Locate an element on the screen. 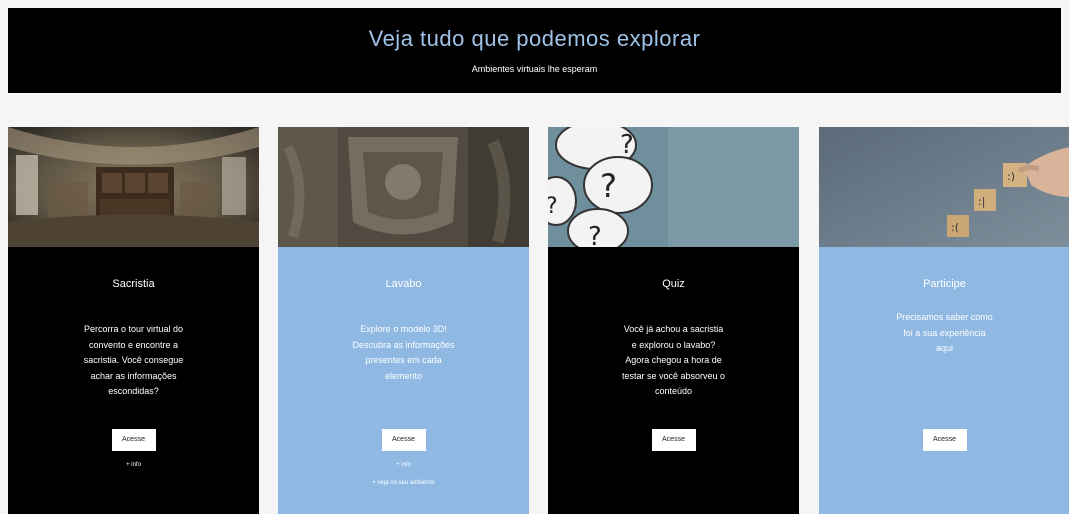  feedback-faces-photo: :( :| :) is located at coordinates (944, 187).